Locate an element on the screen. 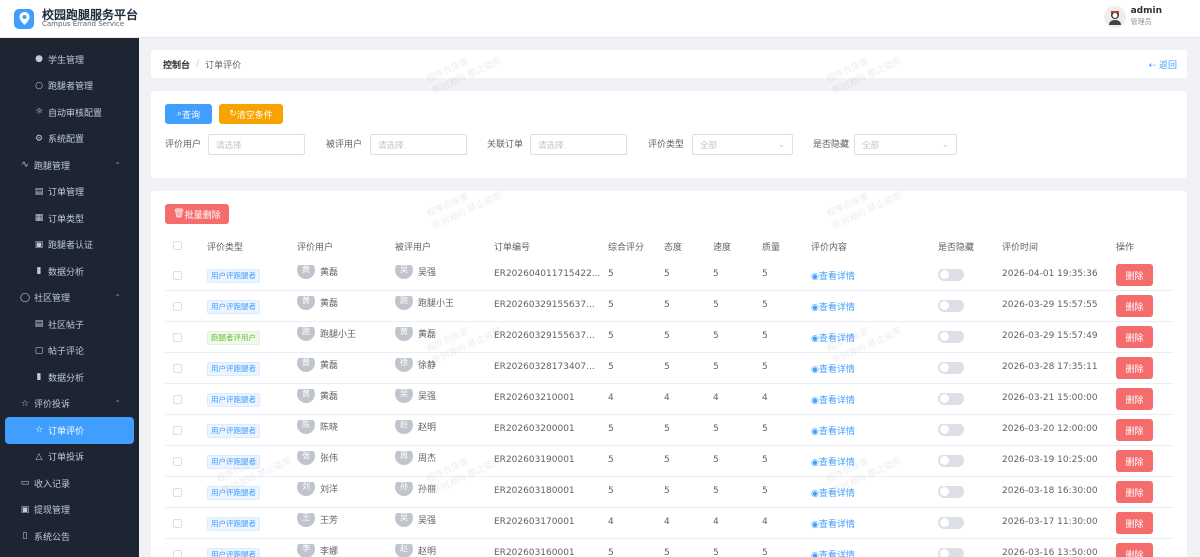 This screenshot has height=557, width=1200. sidebar-item: ▢ 帖子评论 is located at coordinates (69, 351).